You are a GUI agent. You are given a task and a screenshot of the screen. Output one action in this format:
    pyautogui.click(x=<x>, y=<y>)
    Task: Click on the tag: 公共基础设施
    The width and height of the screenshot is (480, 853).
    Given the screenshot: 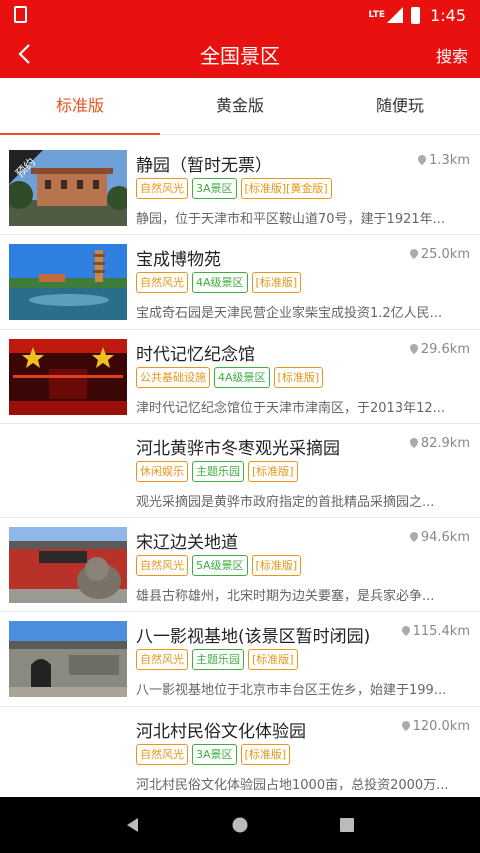 What is the action you would take?
    pyautogui.click(x=173, y=377)
    